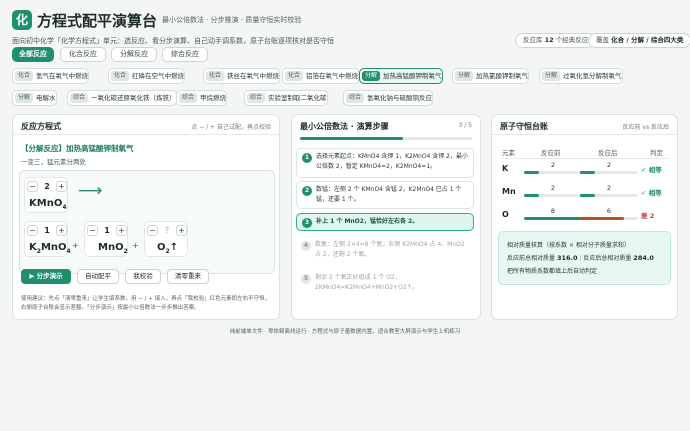 The width and height of the screenshot is (690, 431). What do you see at coordinates (607, 258) in the screenshot?
I see `mass-after-label: 反应后总相对质量` at bounding box center [607, 258].